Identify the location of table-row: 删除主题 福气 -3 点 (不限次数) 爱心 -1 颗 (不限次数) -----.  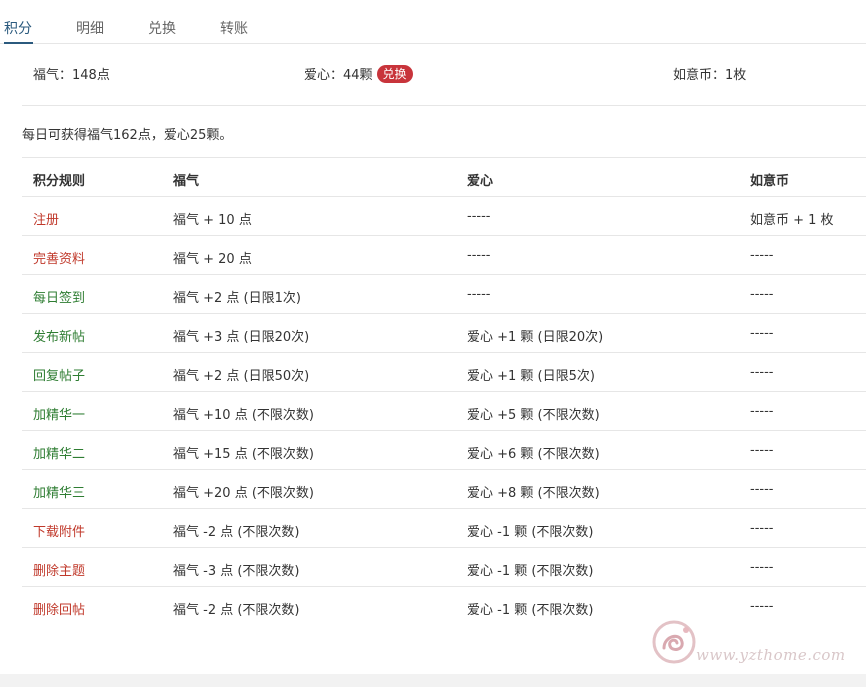
(444, 566).